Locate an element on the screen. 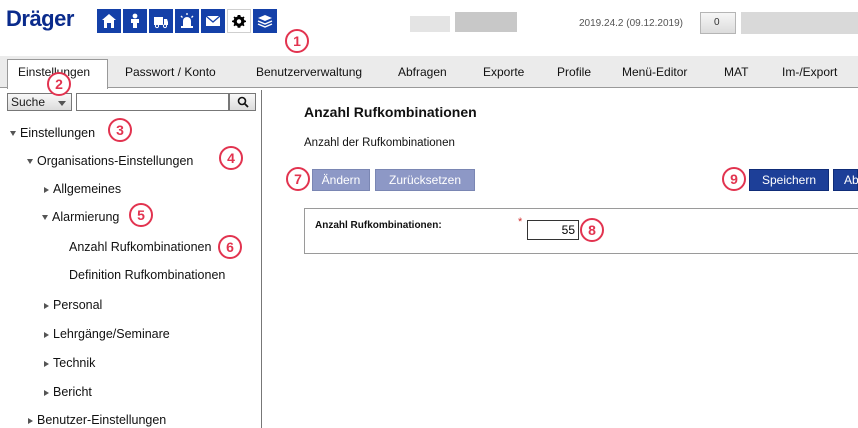 This screenshot has width=858, height=428. search-mode-select: Suche is located at coordinates (39, 102).